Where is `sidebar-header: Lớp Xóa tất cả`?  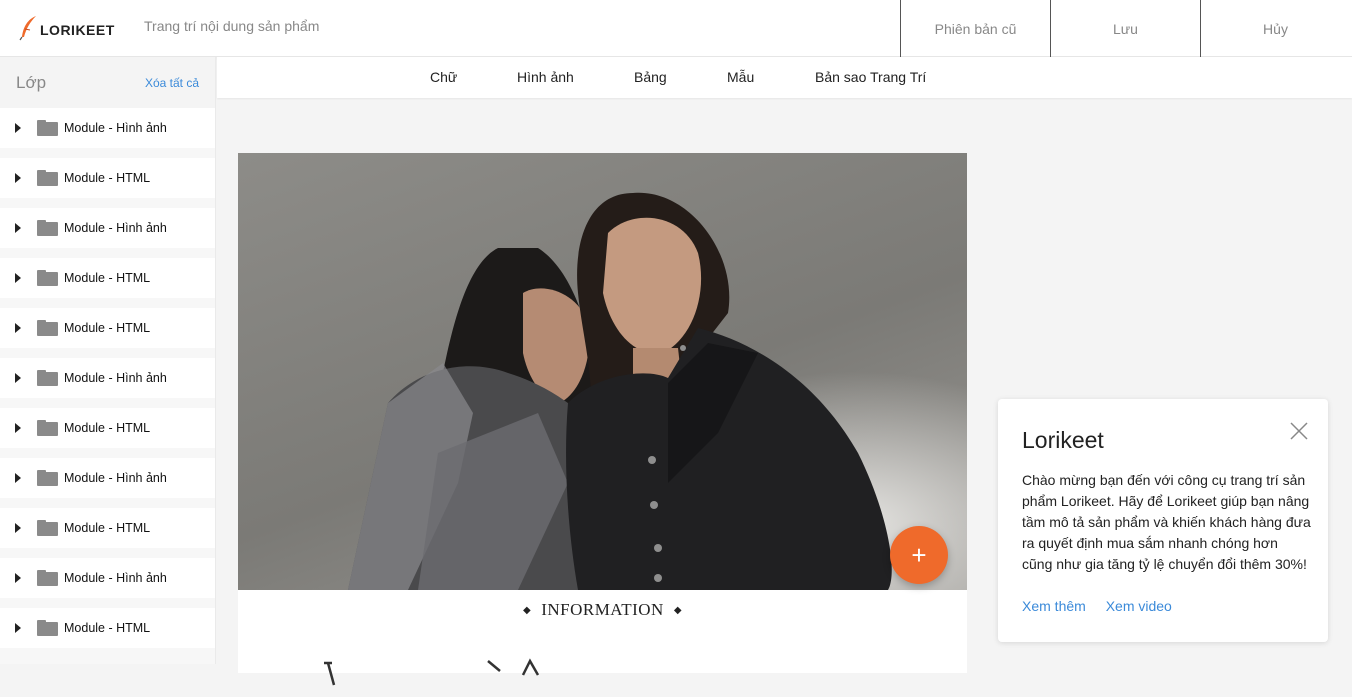
sidebar-header: Lớp Xóa tất cả is located at coordinates (107, 82).